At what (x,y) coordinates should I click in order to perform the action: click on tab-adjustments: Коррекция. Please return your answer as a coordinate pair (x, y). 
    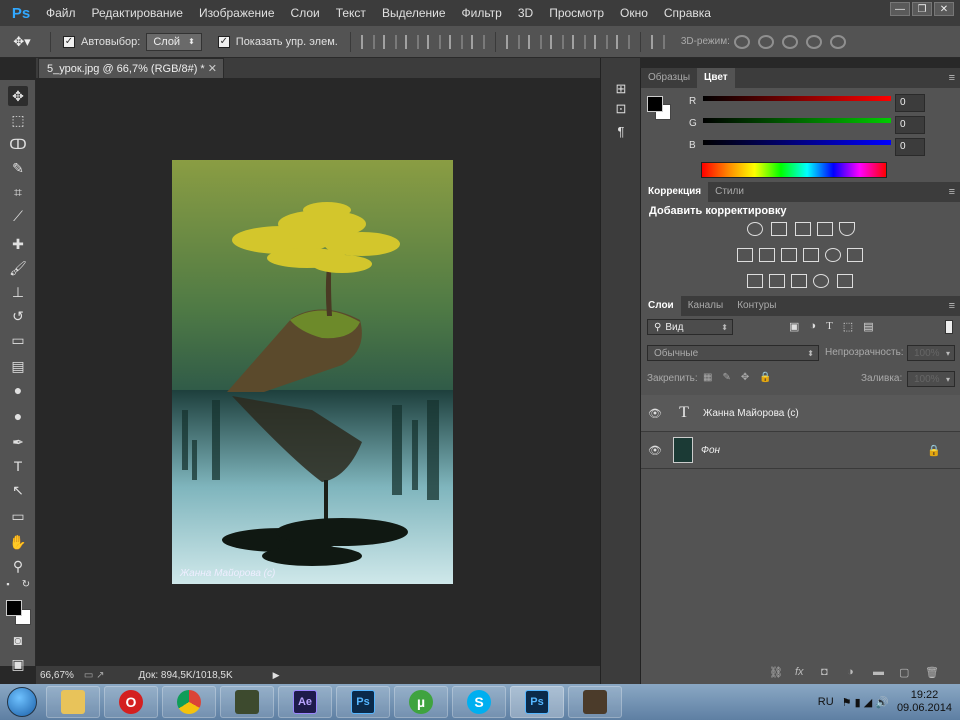
    Looking at the image, I should click on (675, 192).